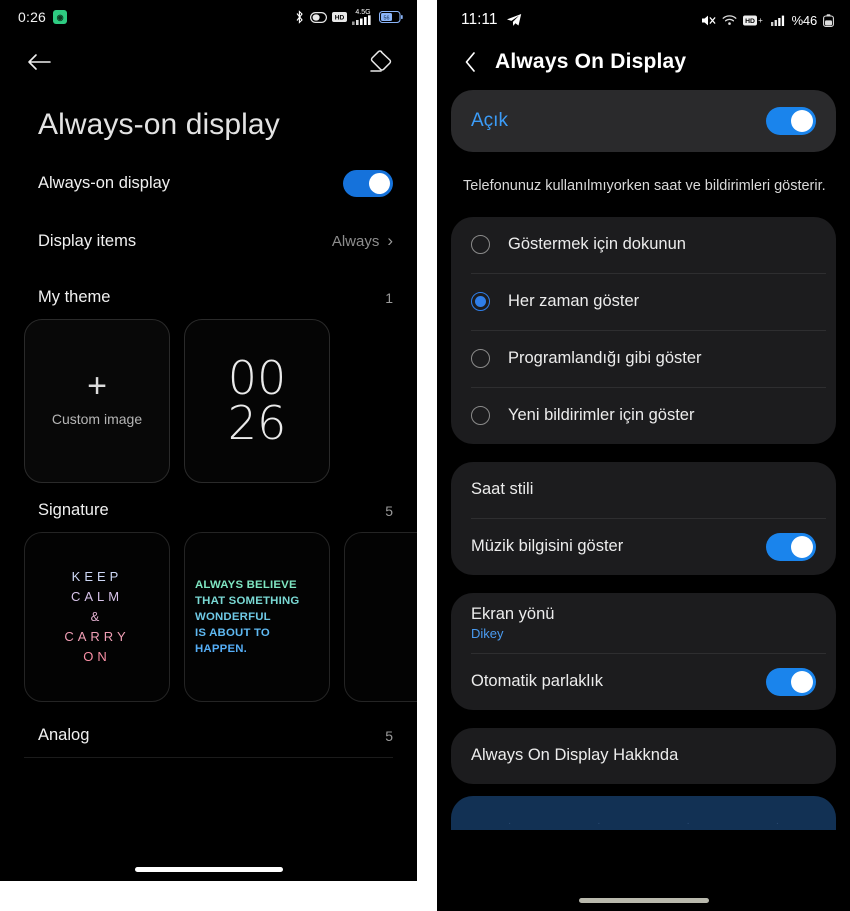 The height and width of the screenshot is (911, 850). Describe the element at coordinates (97, 576) in the screenshot. I see `keep-calm-line: KEEP` at that location.